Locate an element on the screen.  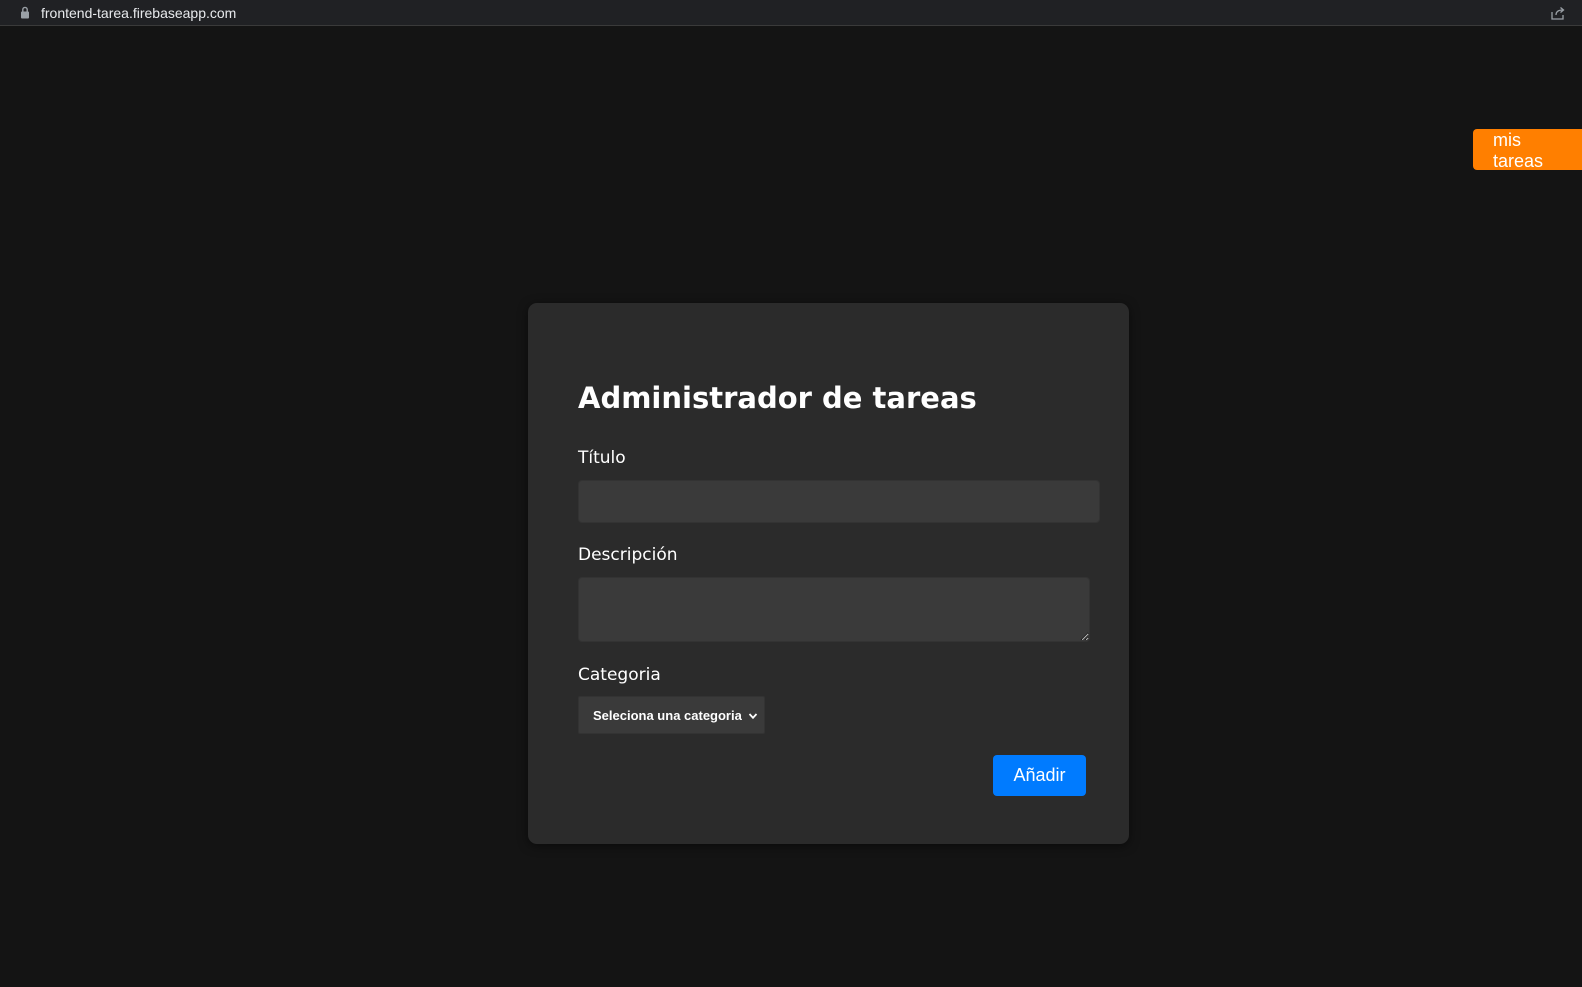
page-title: Administrador de tareas is located at coordinates (777, 398).